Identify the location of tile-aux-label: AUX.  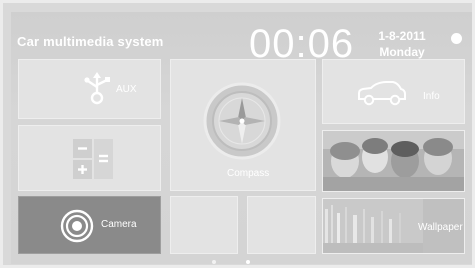
(126, 89).